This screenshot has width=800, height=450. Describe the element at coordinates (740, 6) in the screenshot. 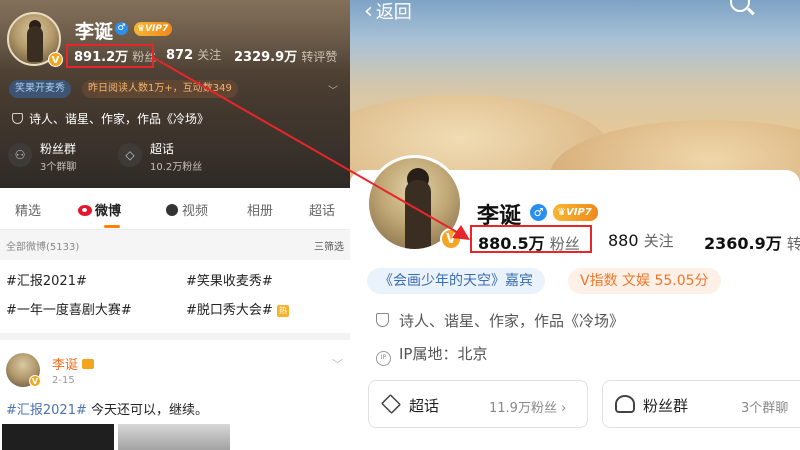

I see `search-icon` at that location.